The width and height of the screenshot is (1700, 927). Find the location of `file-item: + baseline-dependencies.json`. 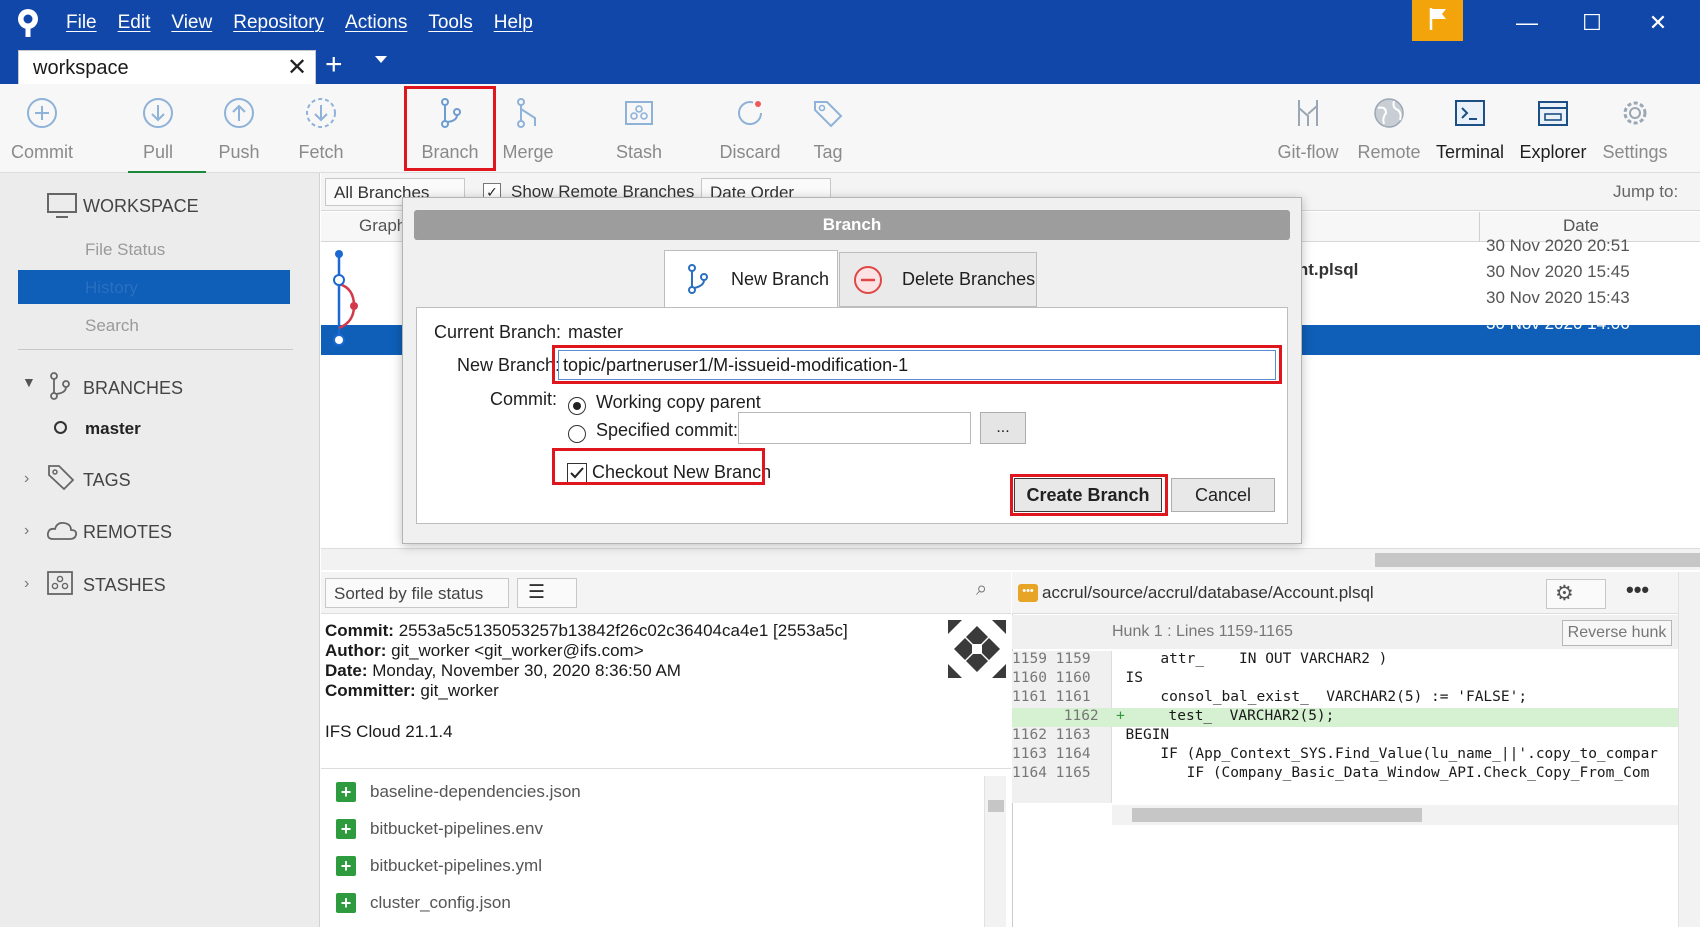

file-item: + baseline-dependencies.json is located at coordinates (458, 792).